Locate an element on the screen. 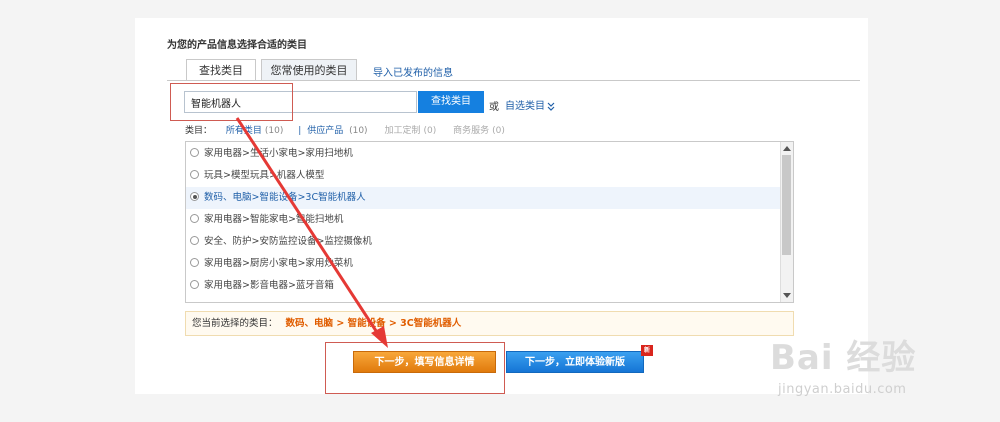  filter-all-categories: 所有类目 (10) is located at coordinates (256, 131).